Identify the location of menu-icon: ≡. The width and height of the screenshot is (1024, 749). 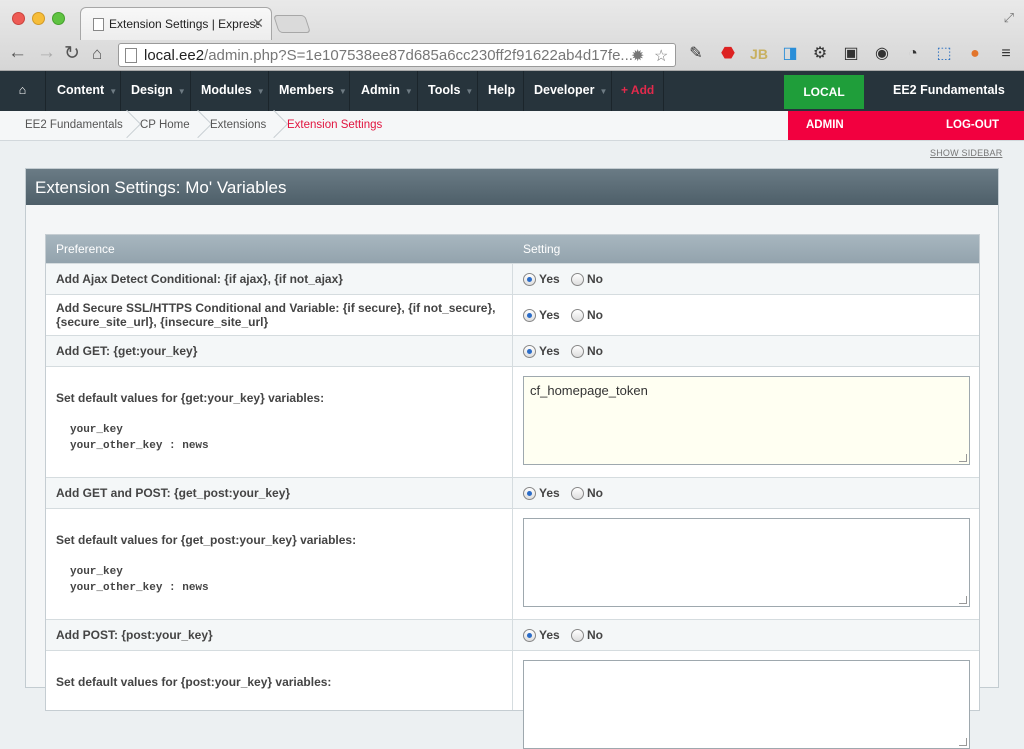
(1006, 54).